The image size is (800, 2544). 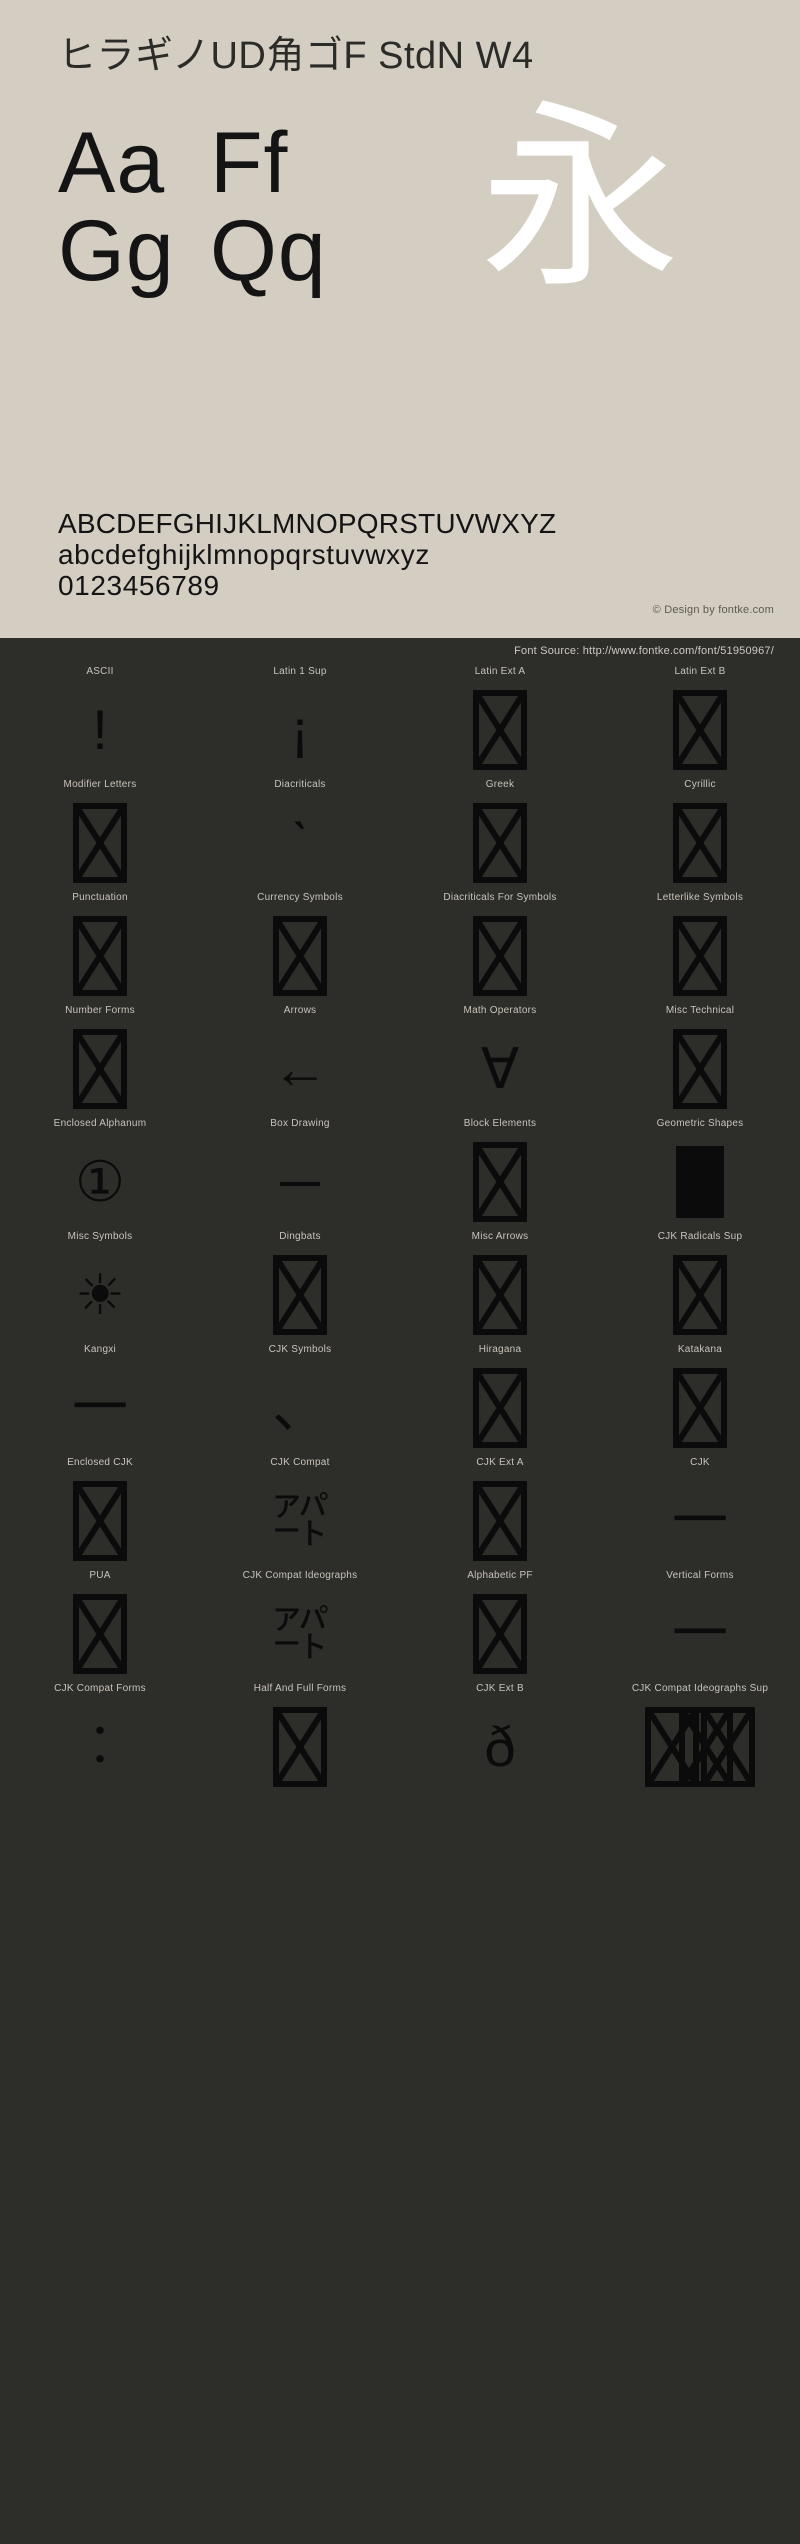 I want to click on unicode-block-cell: Currency Symbols, so click(x=300, y=946).